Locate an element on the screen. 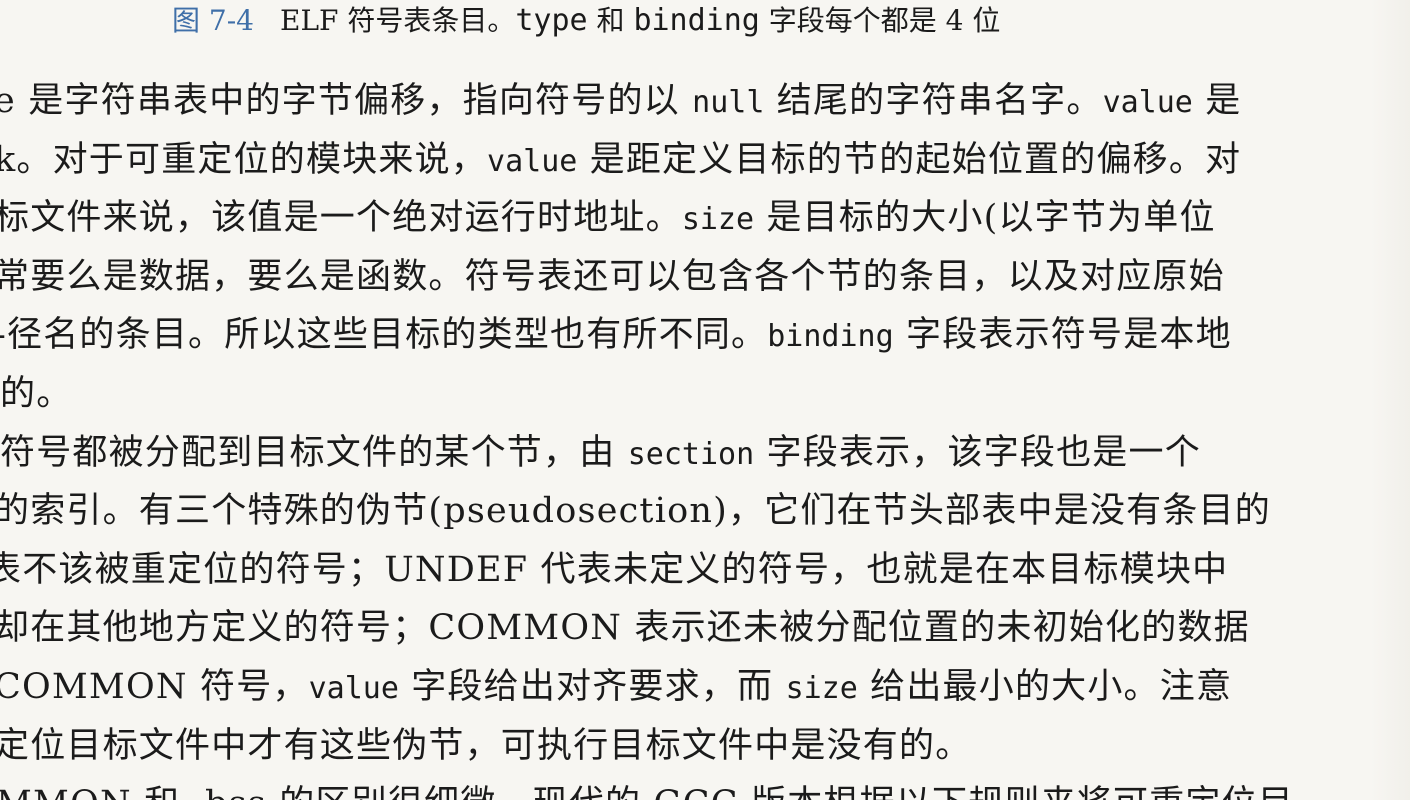 The width and height of the screenshot is (1410, 800). inline-code: binding is located at coordinates (830, 337).